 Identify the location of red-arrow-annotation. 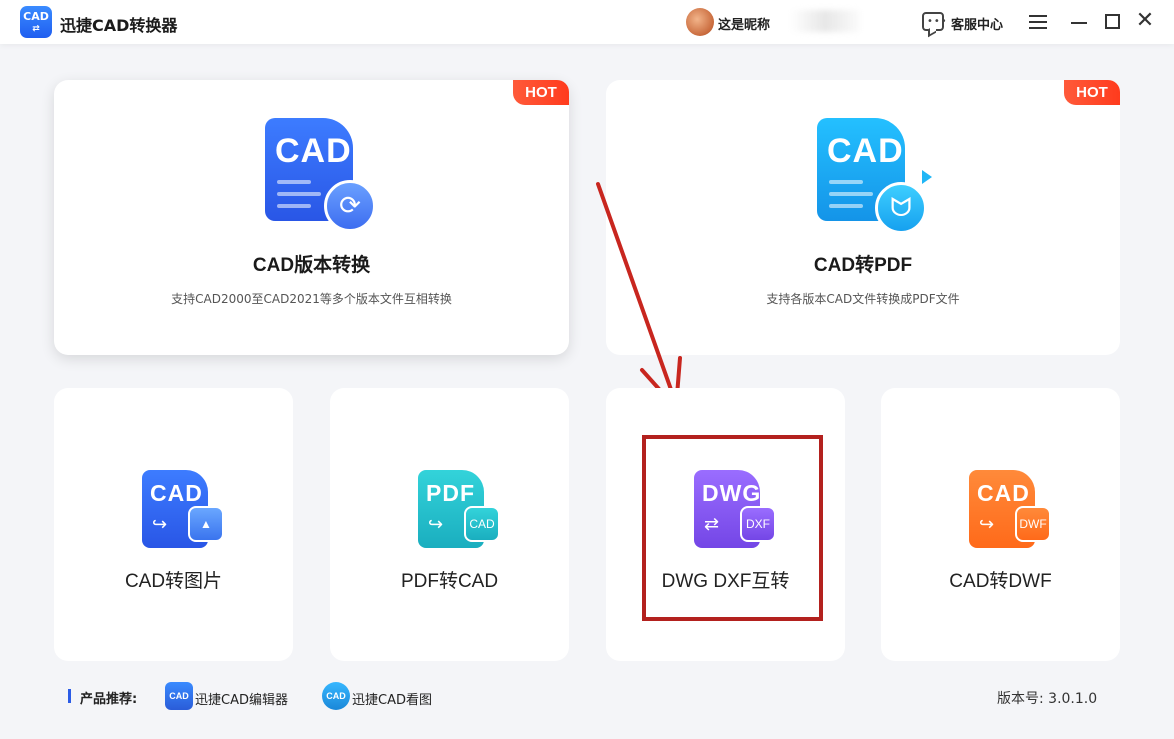
(639, 296).